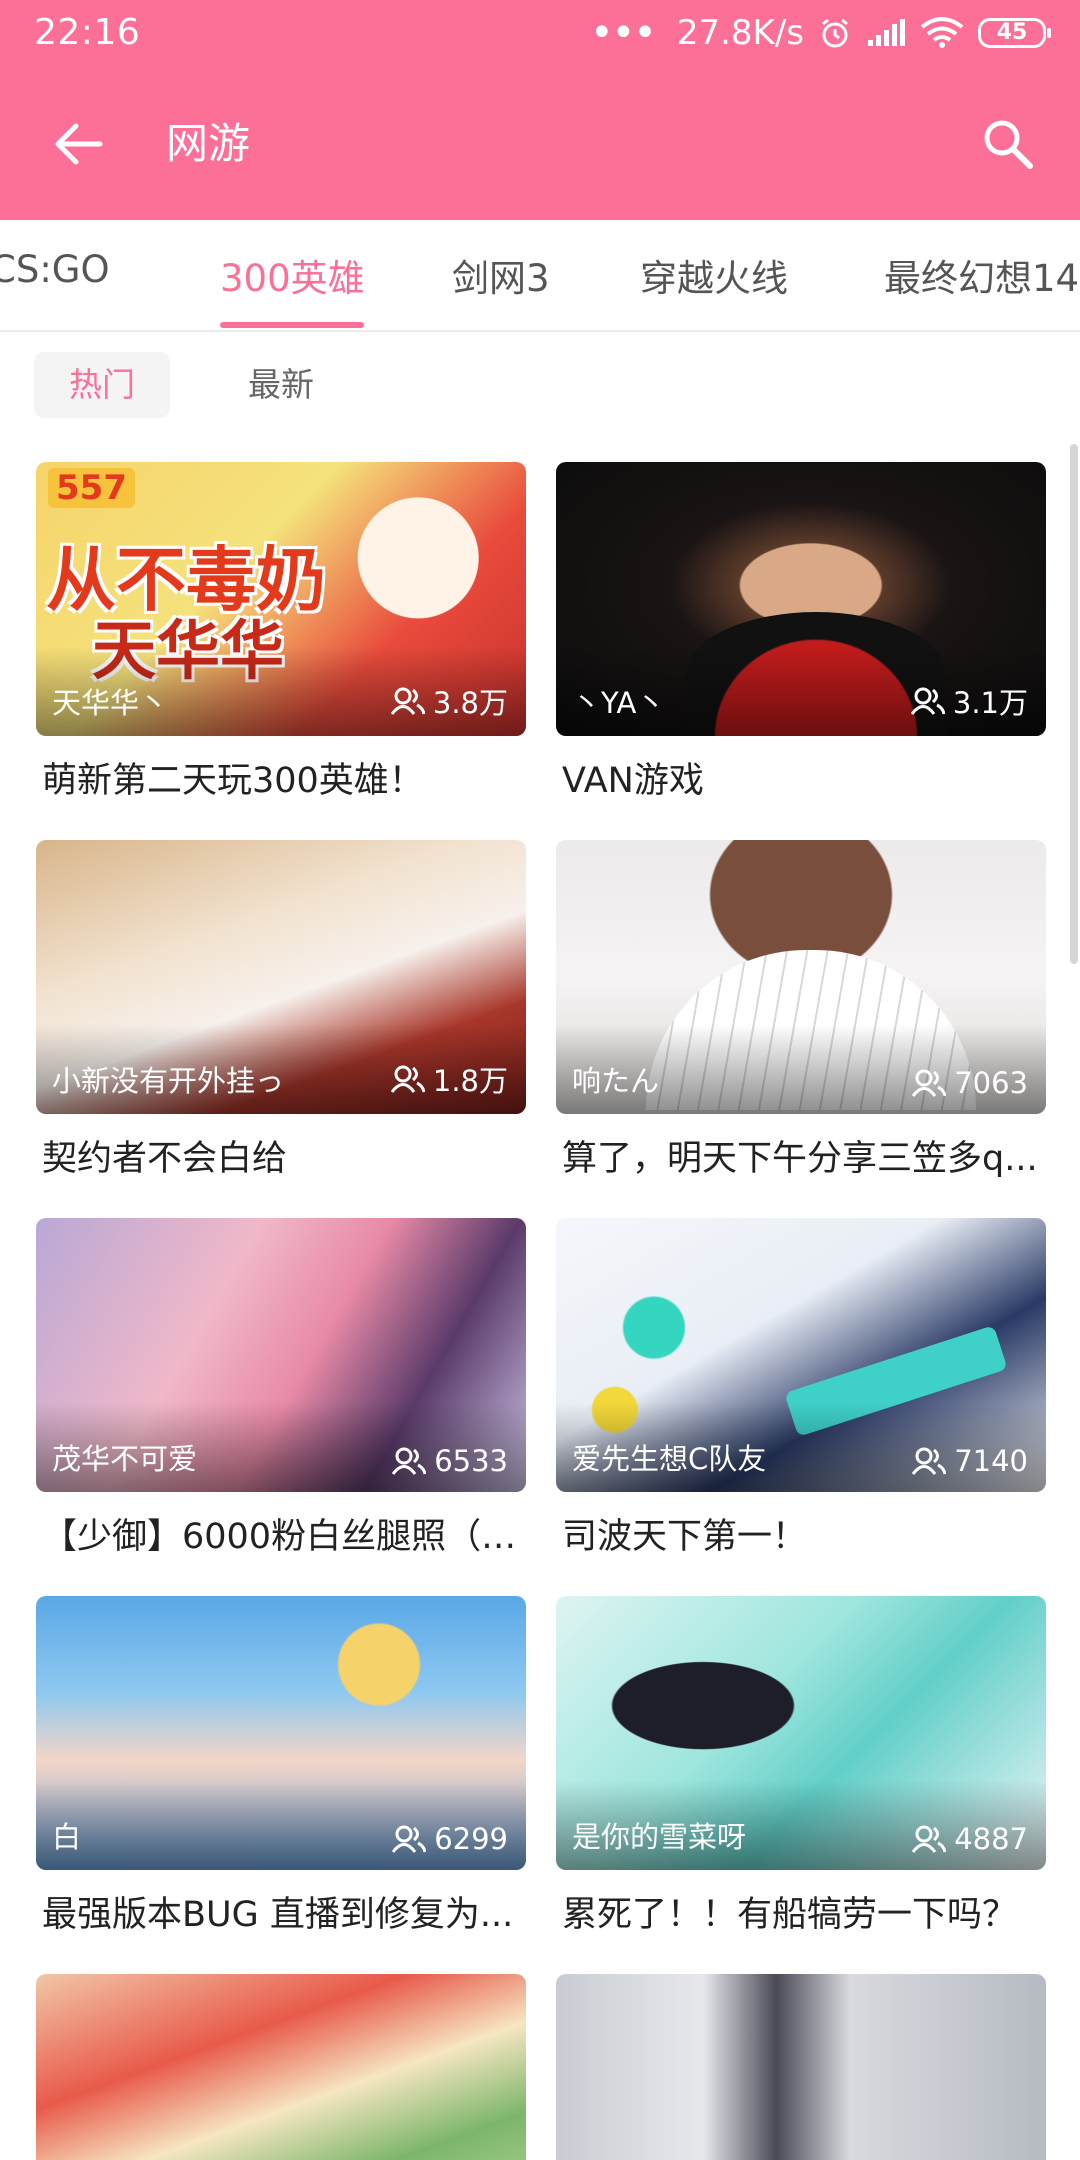  What do you see at coordinates (78, 144) in the screenshot?
I see `arrow-left-icon` at bounding box center [78, 144].